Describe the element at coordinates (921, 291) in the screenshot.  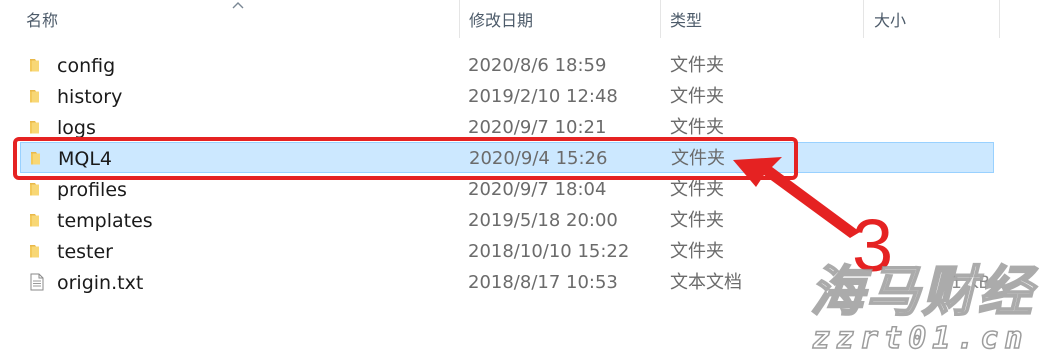
I see `watermark-logo: 海马财经` at that location.